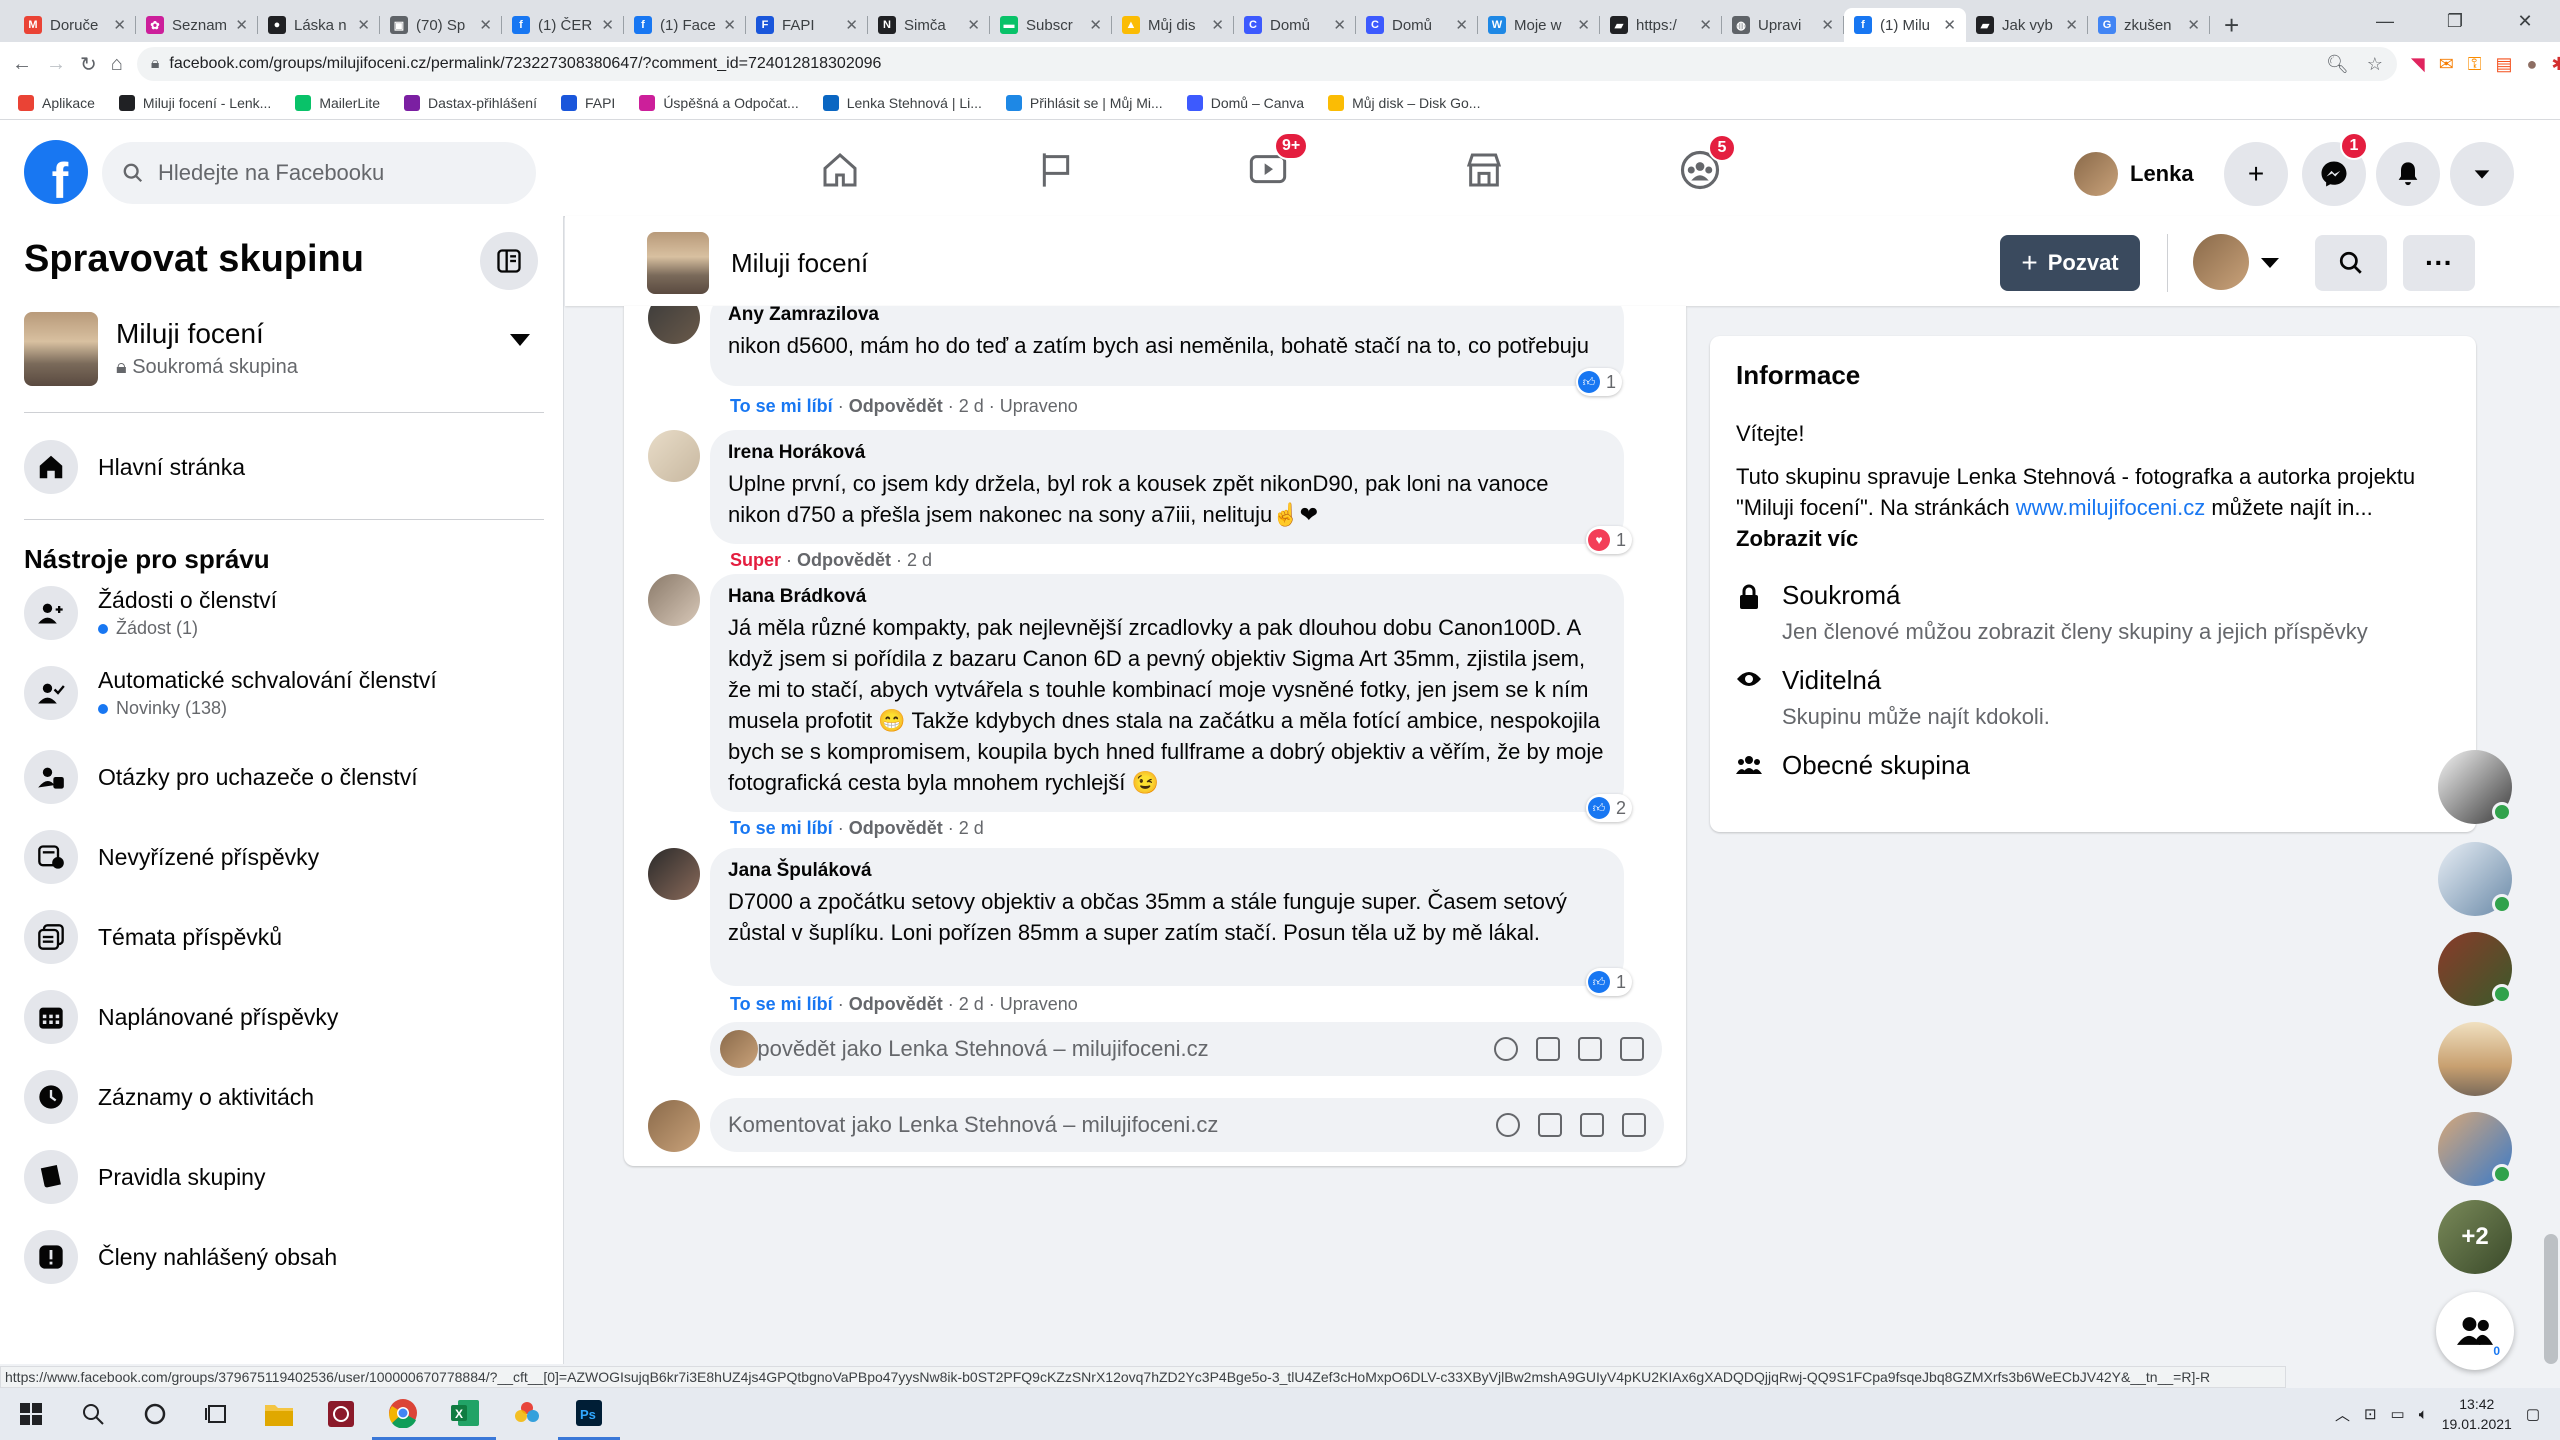 The width and height of the screenshot is (2560, 1440). Describe the element at coordinates (2398, 1414) in the screenshot. I see `battery-icon: ▭` at that location.